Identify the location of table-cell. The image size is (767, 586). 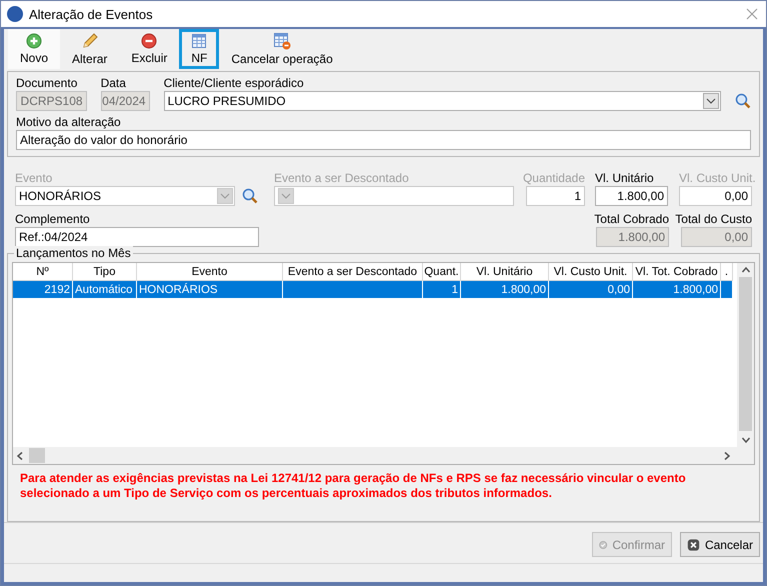
(727, 289).